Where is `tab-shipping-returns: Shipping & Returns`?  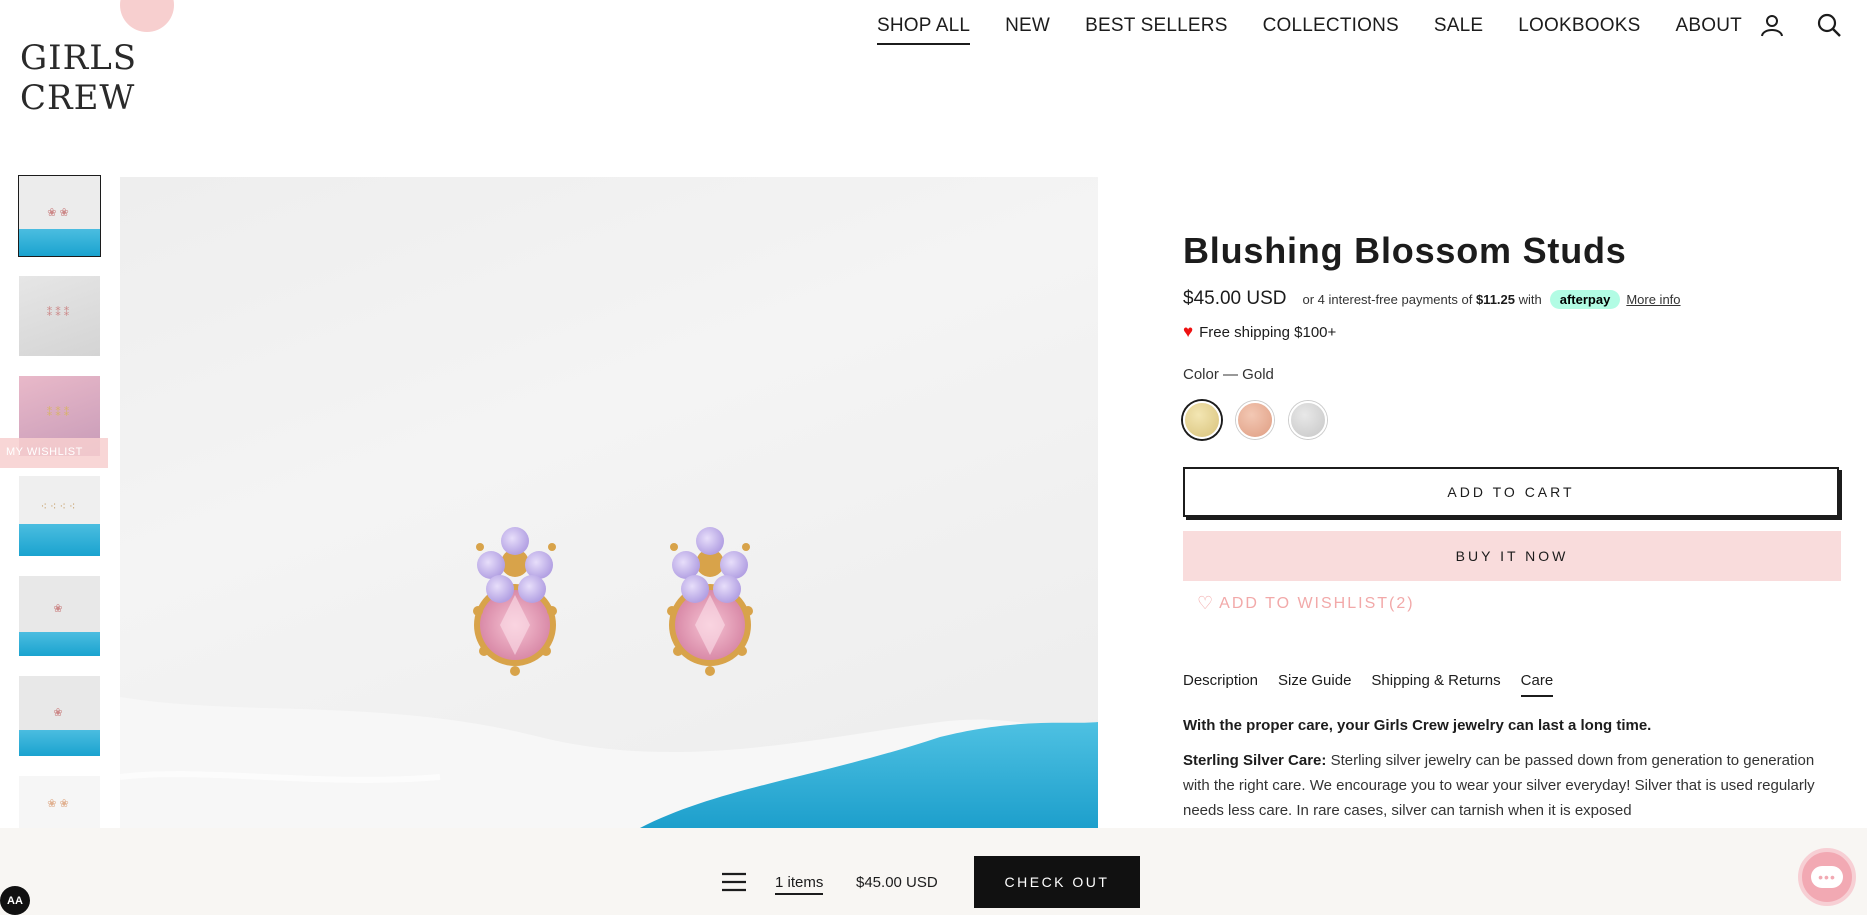
tab-shipping-returns: Shipping & Returns is located at coordinates (1435, 684).